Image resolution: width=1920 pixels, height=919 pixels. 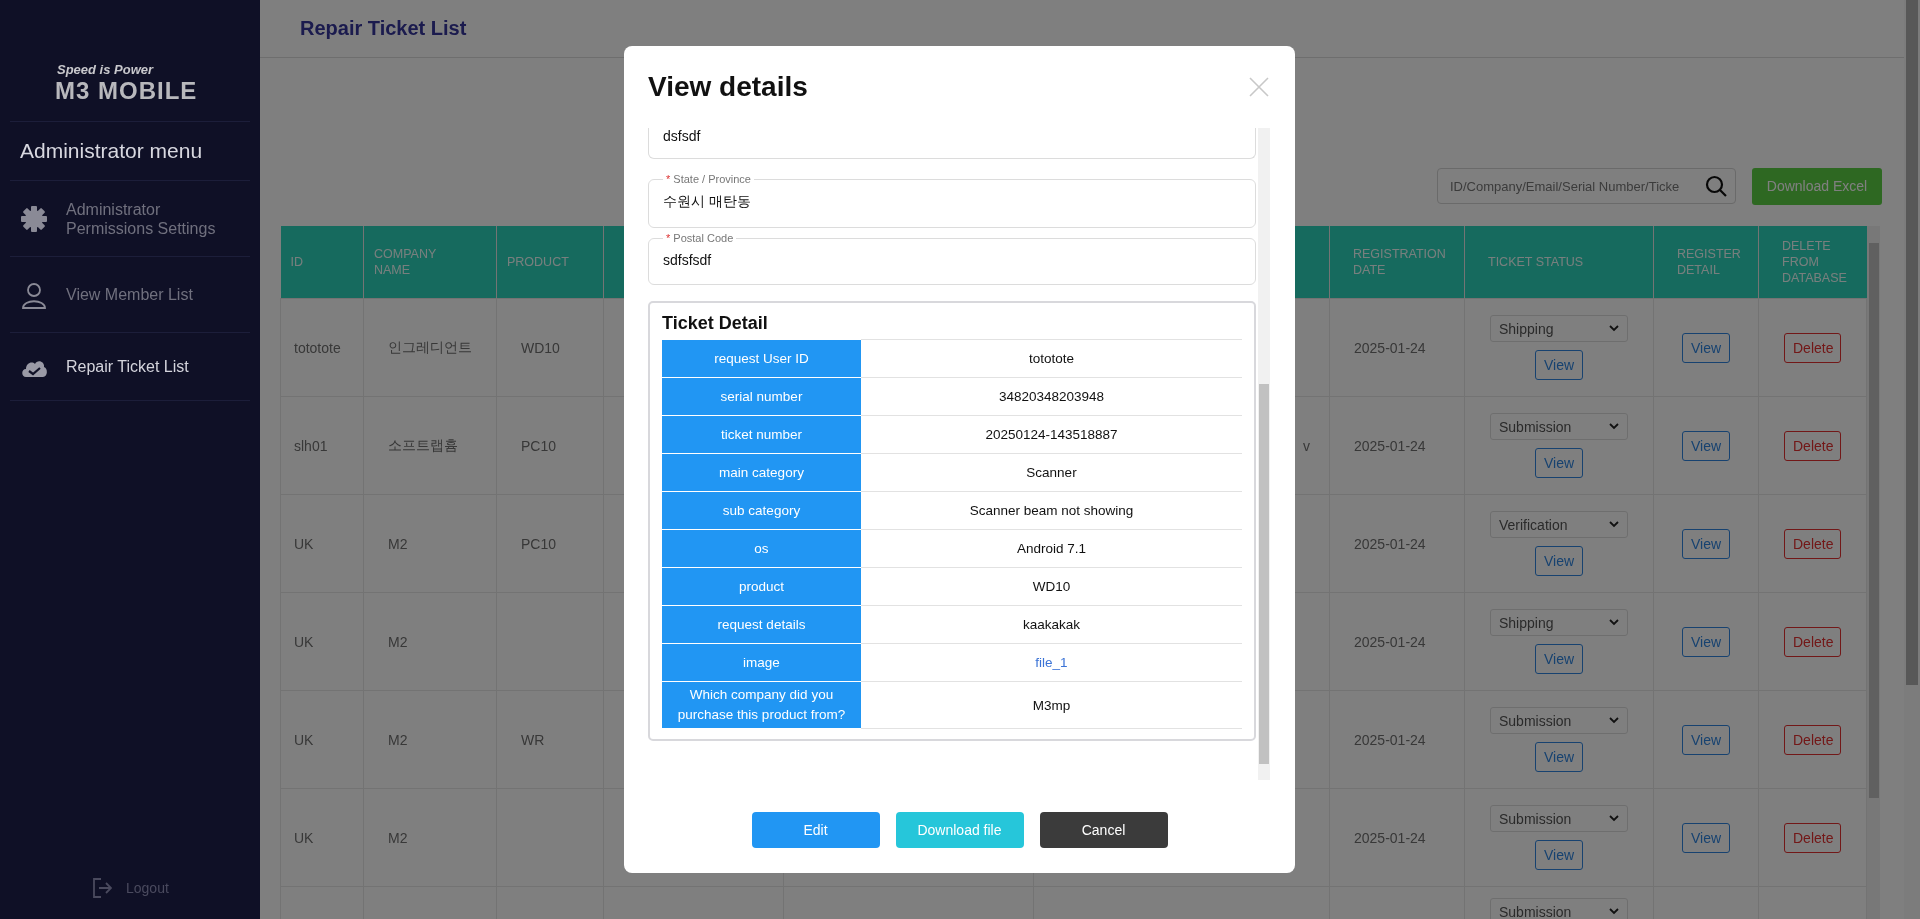 I want to click on status-dropdown: Verification, so click(x=1559, y=524).